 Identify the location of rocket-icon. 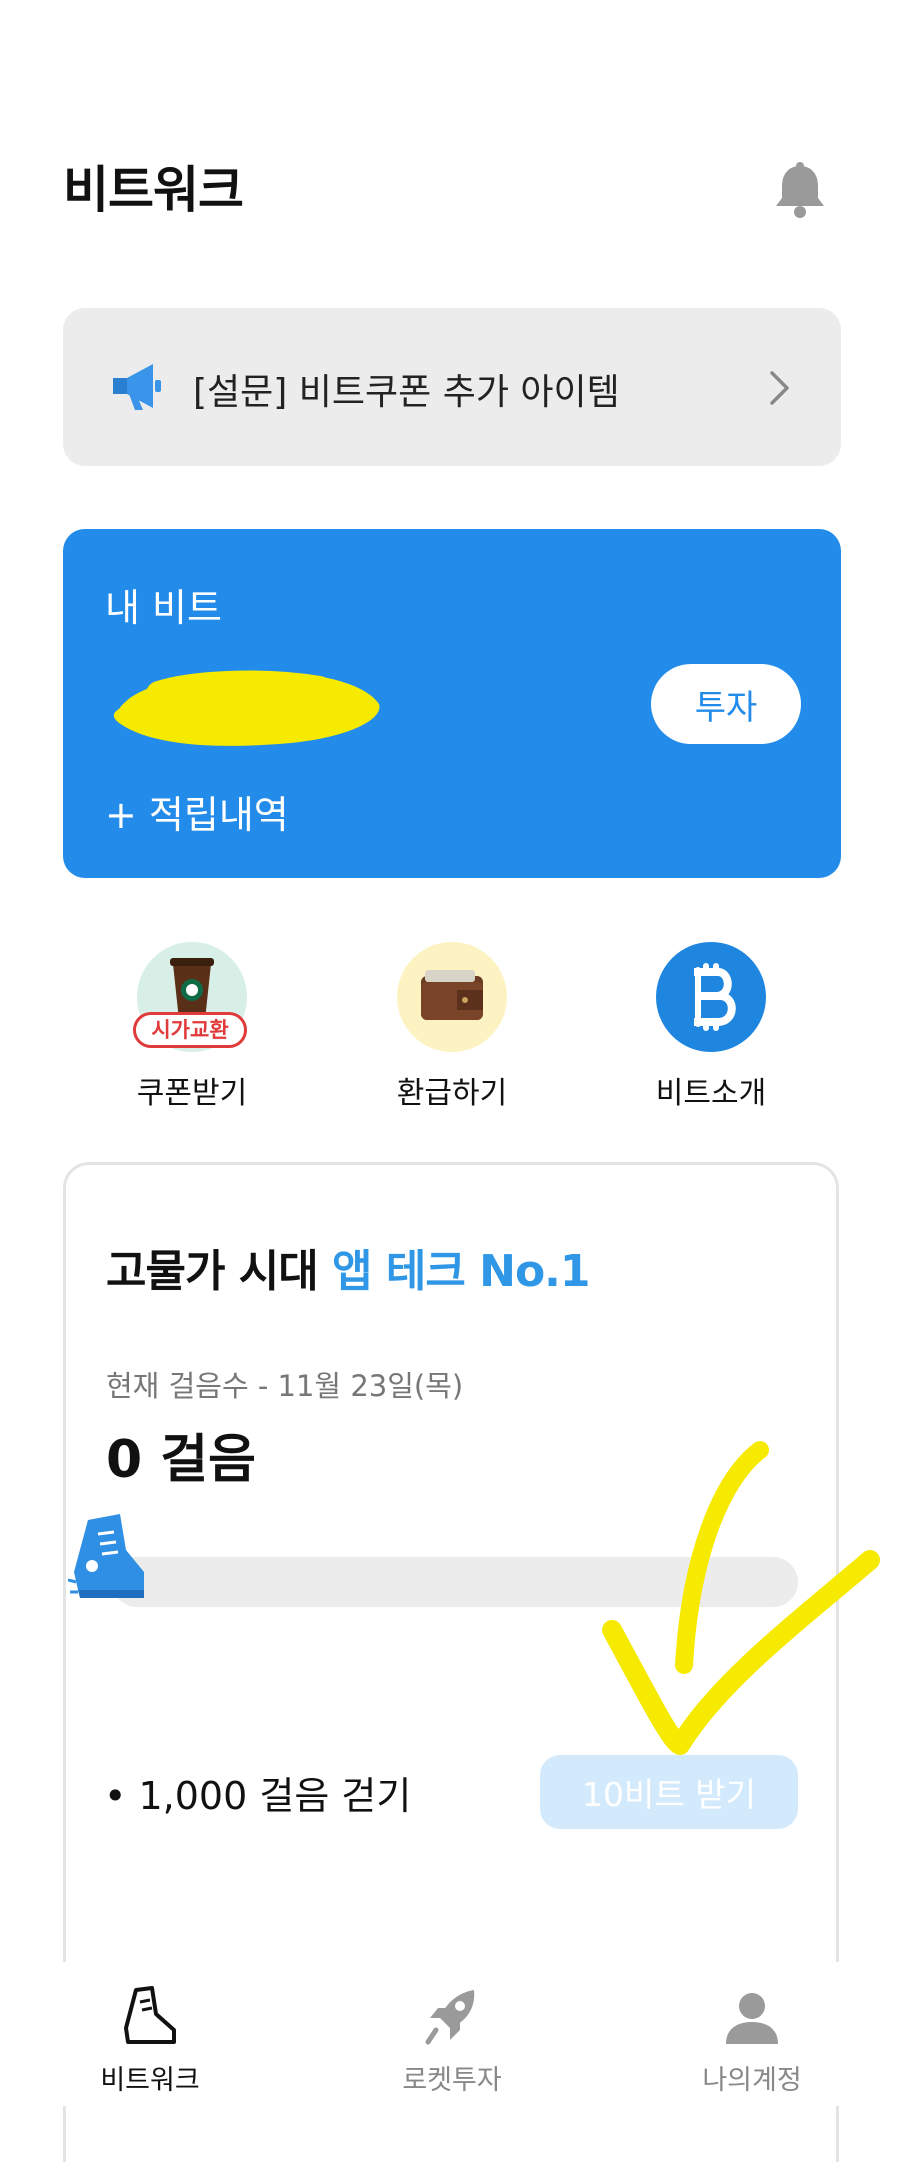
(450, 2017).